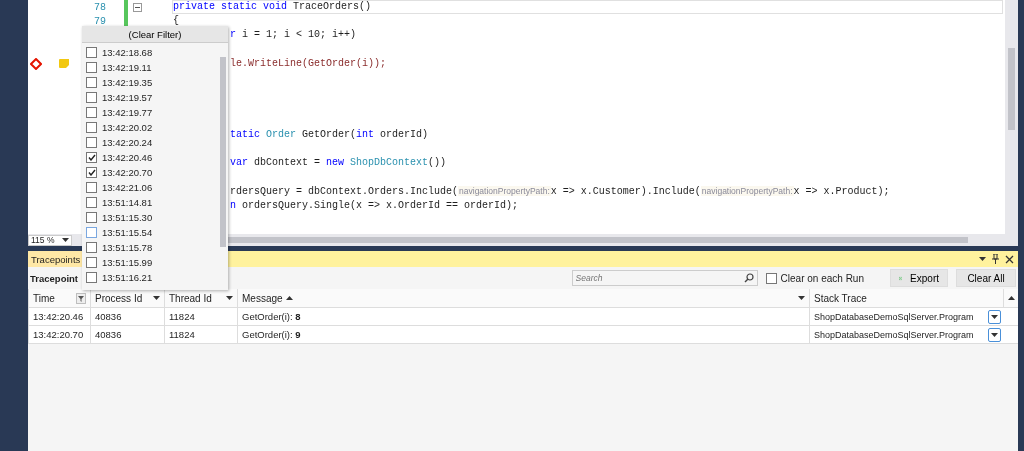 This screenshot has height=451, width=1024. What do you see at coordinates (99, 7) in the screenshot?
I see `line-number: 78` at bounding box center [99, 7].